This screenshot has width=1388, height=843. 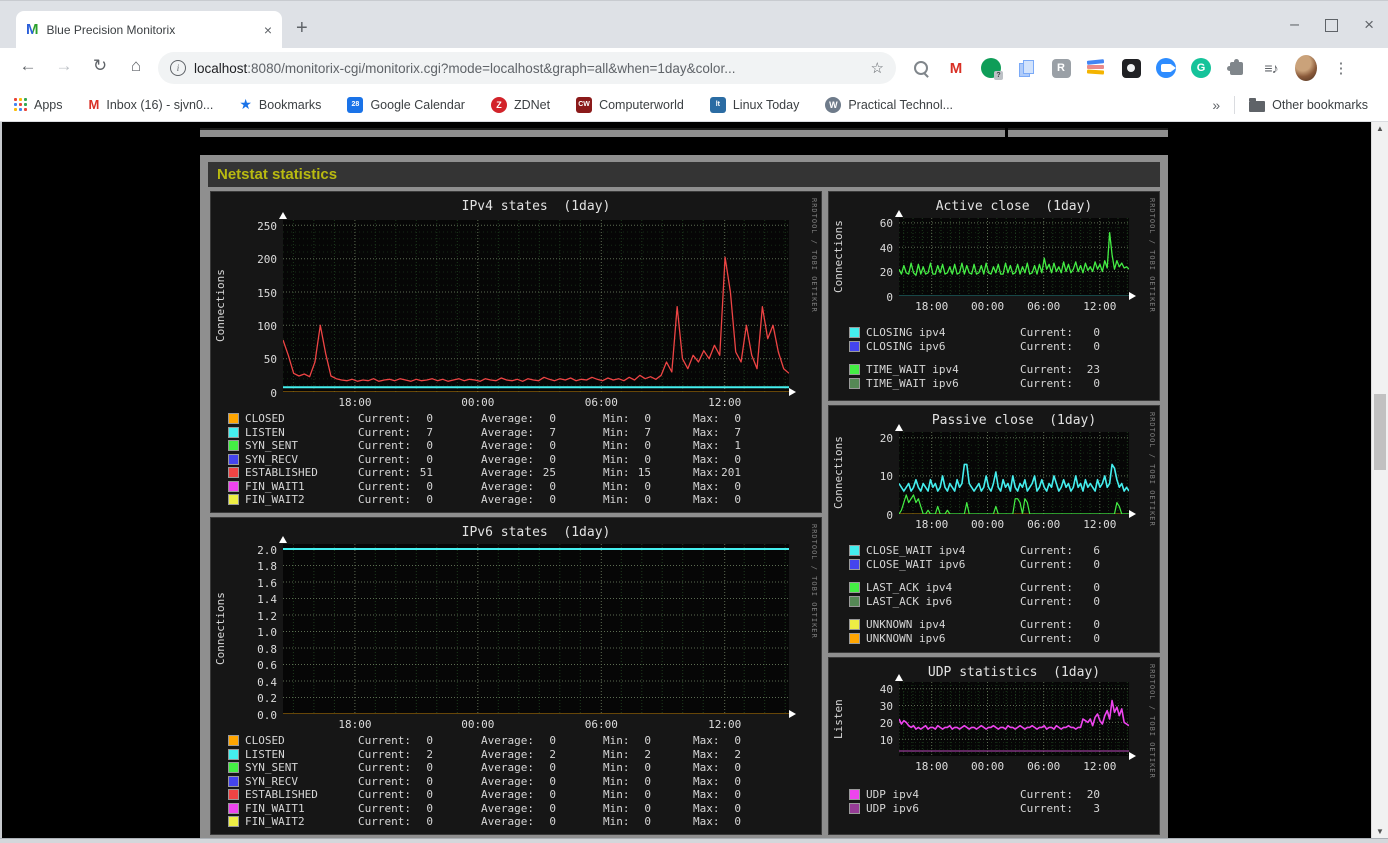 I want to click on scrollbar-thumb, so click(x=1380, y=432).